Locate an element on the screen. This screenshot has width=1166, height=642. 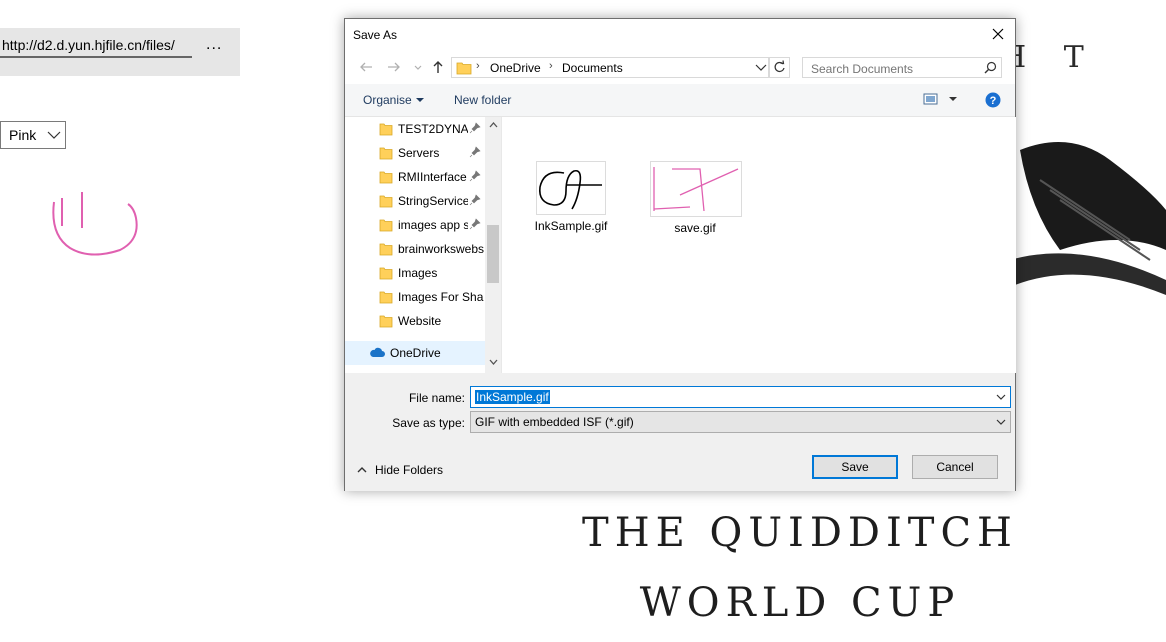
address-row: › OneDrive › Documents is located at coordinates (680, 67).